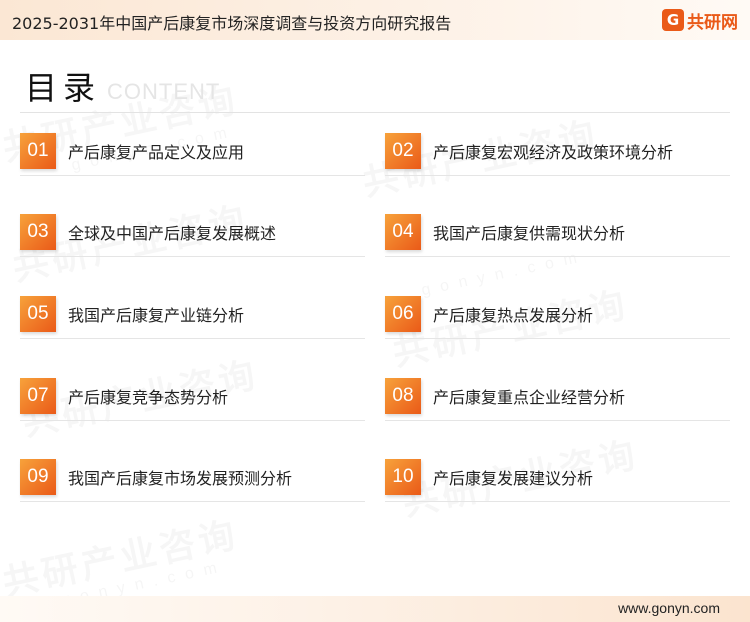 The width and height of the screenshot is (750, 622). I want to click on toc-item: 08 产后康复重点企业经营分析, so click(557, 396).